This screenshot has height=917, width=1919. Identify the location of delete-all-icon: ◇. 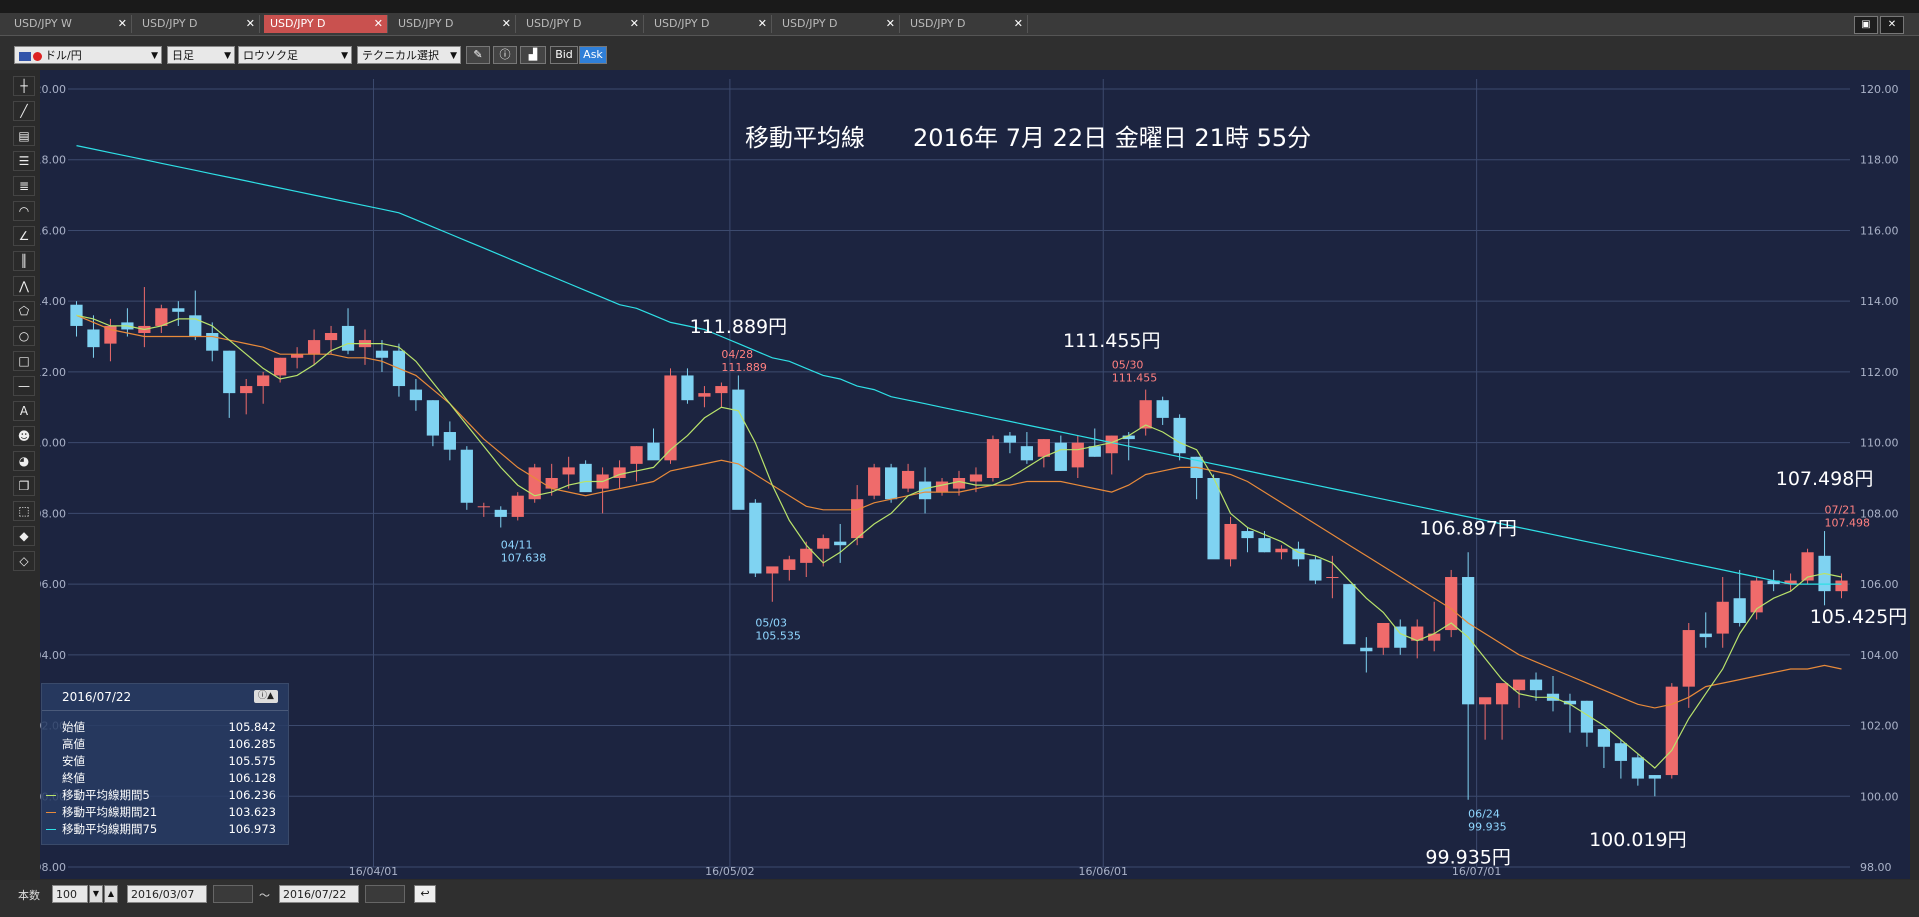
(24, 561).